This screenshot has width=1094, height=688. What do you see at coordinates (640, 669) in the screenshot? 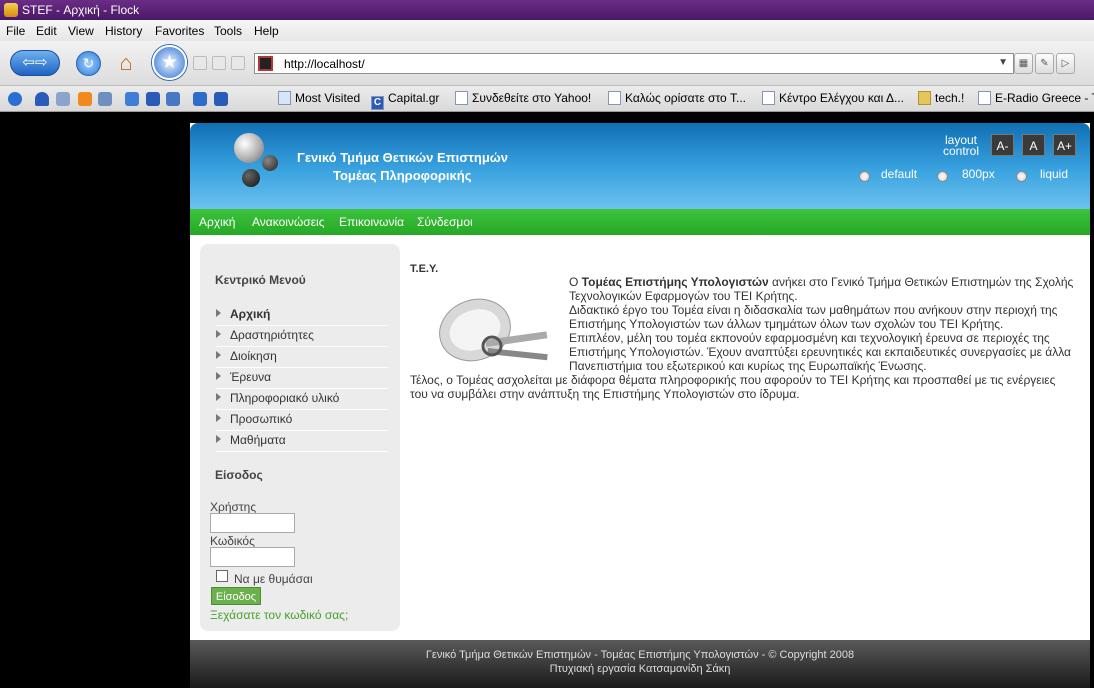
I see `footer-credit: Πτυχιακή εργασία Κατσαμανίδη Σάκη` at bounding box center [640, 669].